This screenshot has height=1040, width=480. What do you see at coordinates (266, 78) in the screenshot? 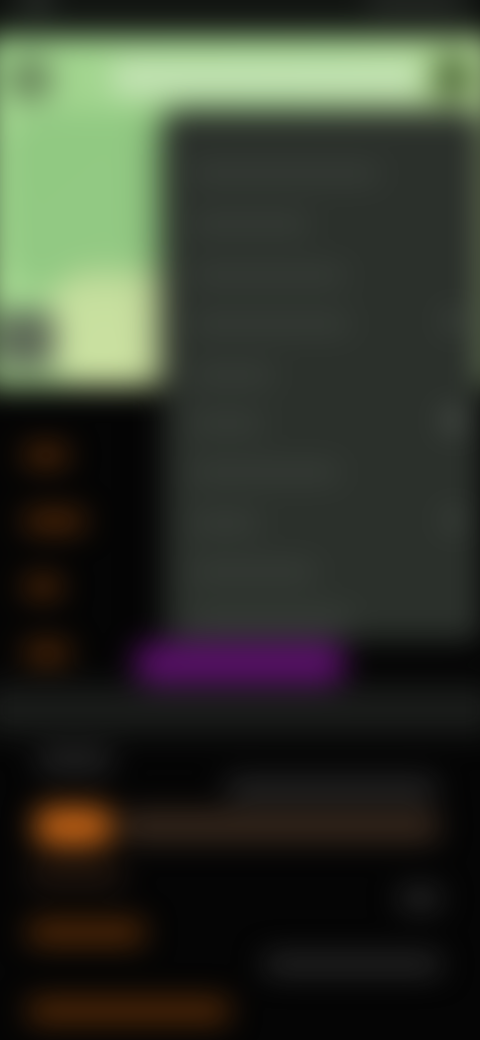
I see `video-title-strip` at bounding box center [266, 78].